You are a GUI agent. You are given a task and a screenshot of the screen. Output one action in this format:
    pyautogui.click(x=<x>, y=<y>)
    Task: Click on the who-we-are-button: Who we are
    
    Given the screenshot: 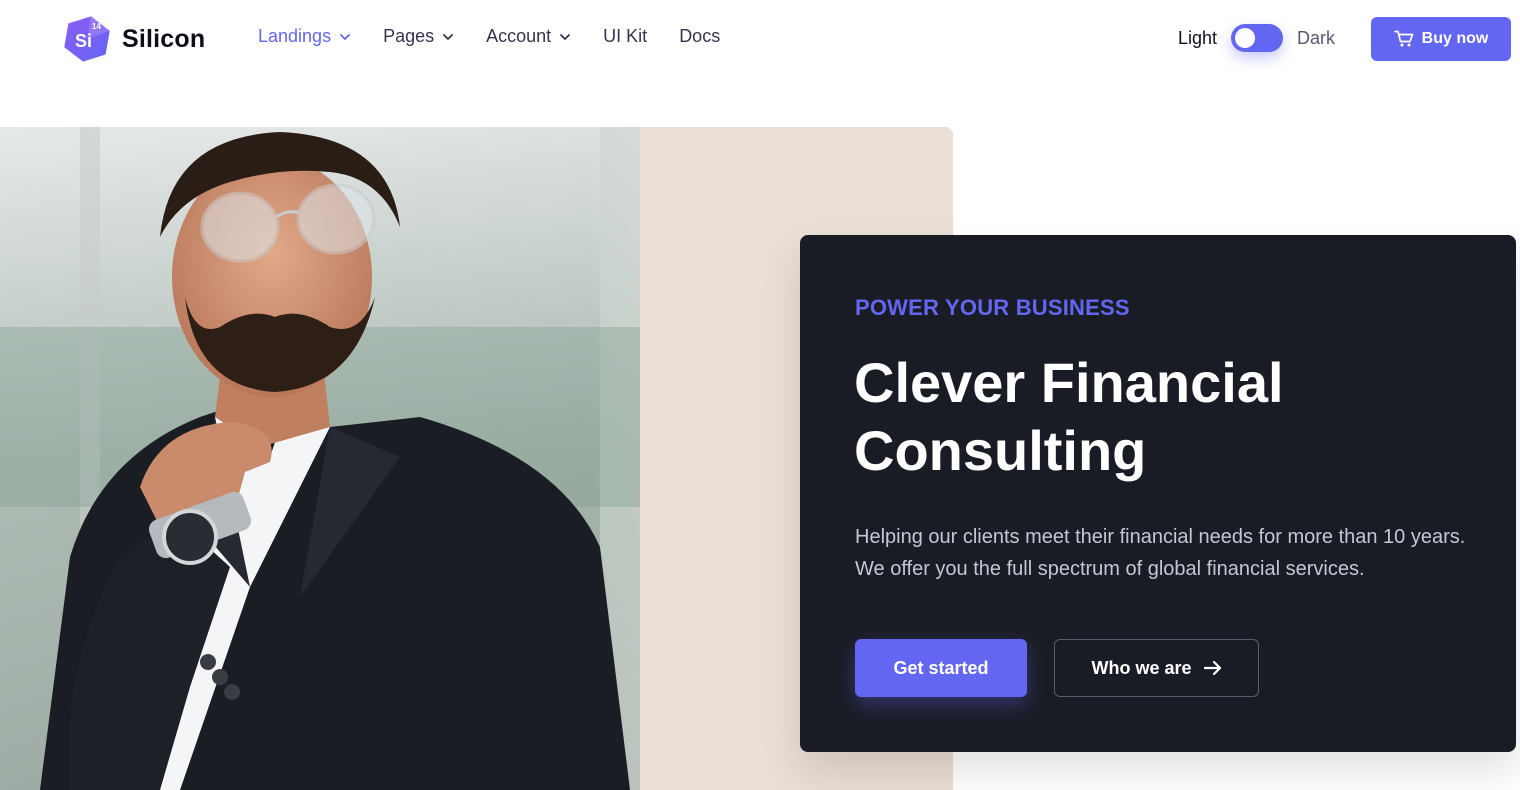 What is the action you would take?
    pyautogui.click(x=1156, y=668)
    